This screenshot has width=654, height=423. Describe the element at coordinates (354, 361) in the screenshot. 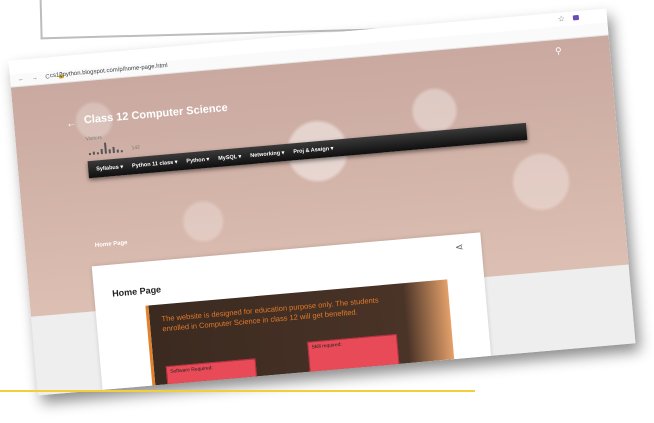

I see `skill-required-box: Skill required:` at that location.